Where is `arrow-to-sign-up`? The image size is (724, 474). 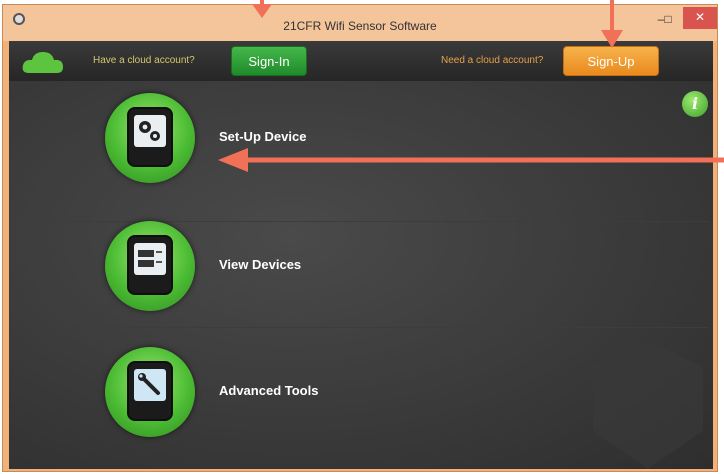 arrow-to-sign-up is located at coordinates (612, 24).